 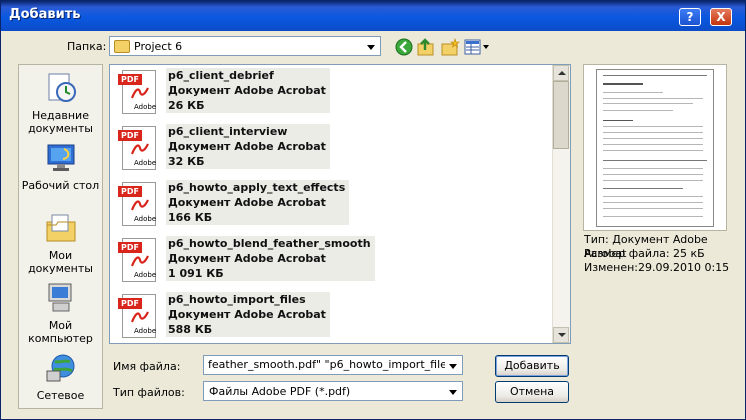 What do you see at coordinates (60, 228) in the screenshot?
I see `my-documents-icon` at bounding box center [60, 228].